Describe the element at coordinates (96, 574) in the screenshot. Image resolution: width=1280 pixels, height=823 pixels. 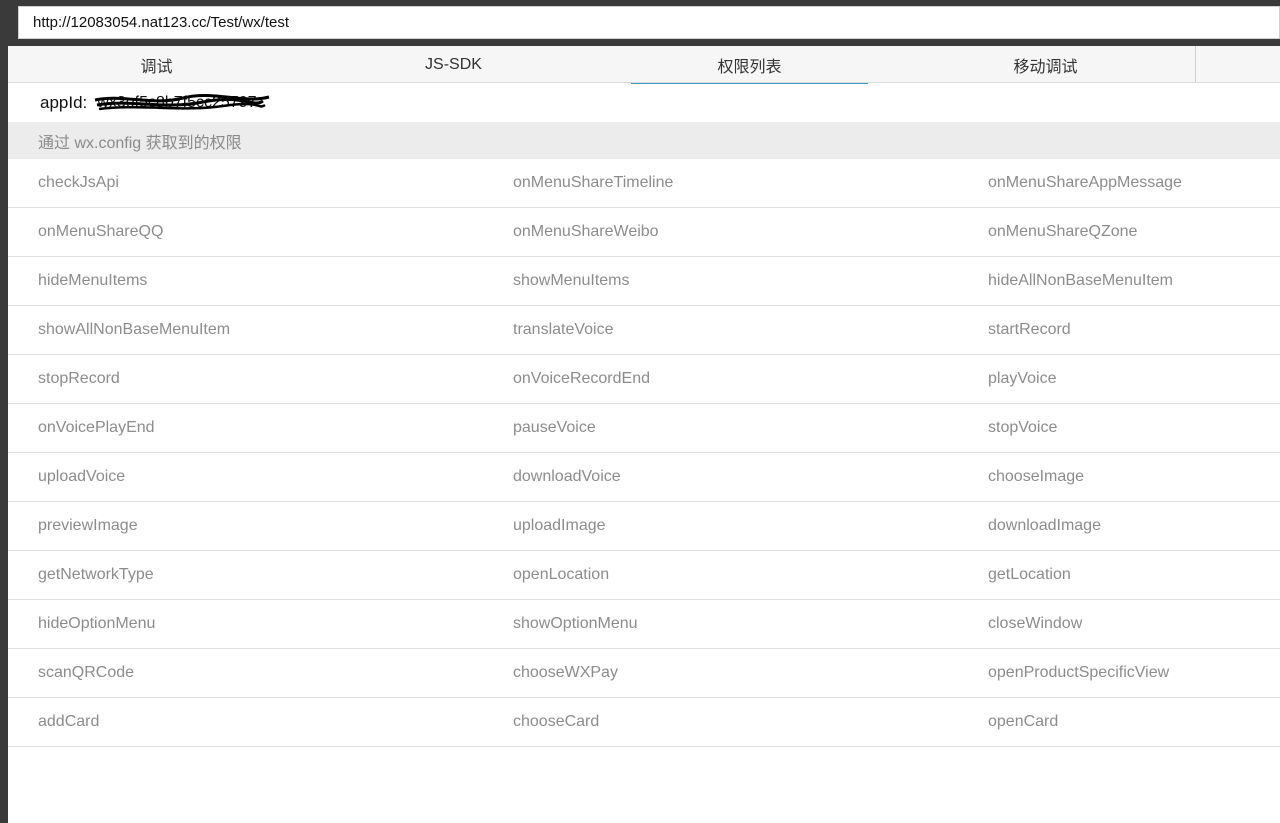
I see `permission-item: getNetworkType` at that location.